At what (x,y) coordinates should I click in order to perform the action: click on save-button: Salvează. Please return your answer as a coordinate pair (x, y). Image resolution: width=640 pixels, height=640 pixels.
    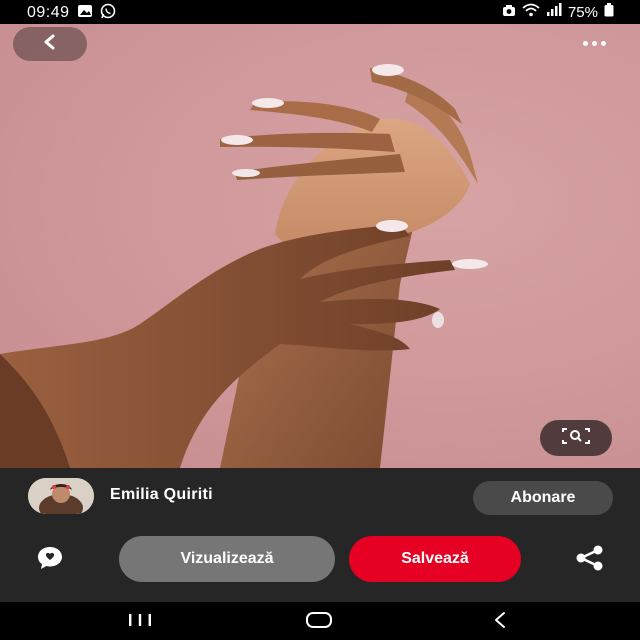
    Looking at the image, I should click on (435, 559).